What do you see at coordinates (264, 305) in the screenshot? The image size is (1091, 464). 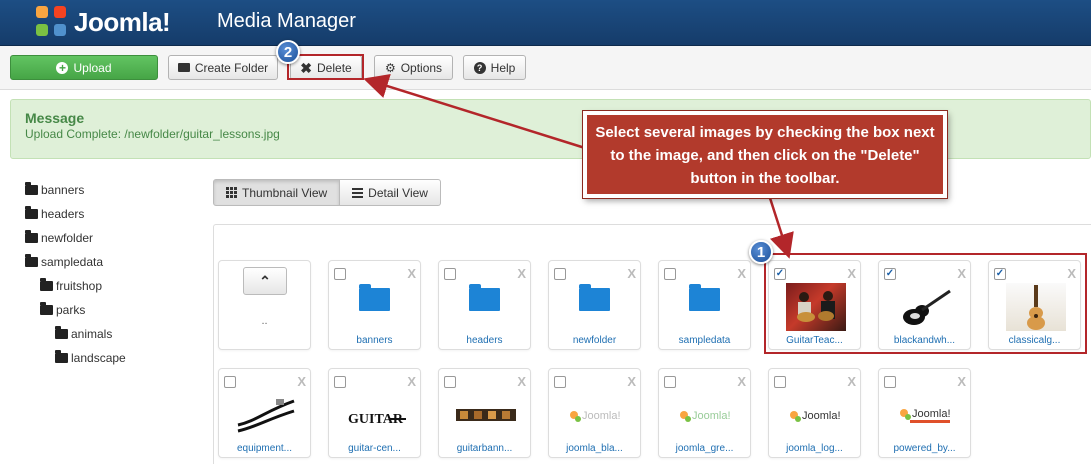 I see `media-tile-up: ⌃ ..` at bounding box center [264, 305].